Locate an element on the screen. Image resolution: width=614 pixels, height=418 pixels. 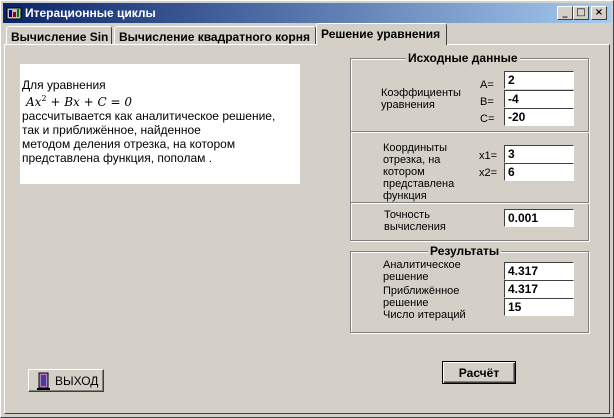
app-icon is located at coordinates (14, 13).